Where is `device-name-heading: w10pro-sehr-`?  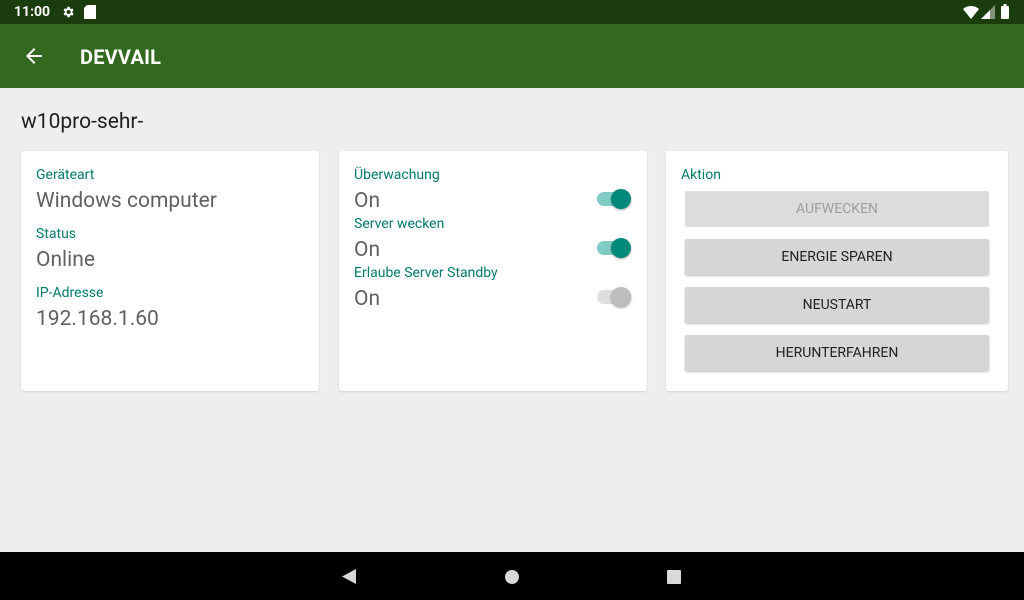
device-name-heading: w10pro-sehr- is located at coordinates (82, 122).